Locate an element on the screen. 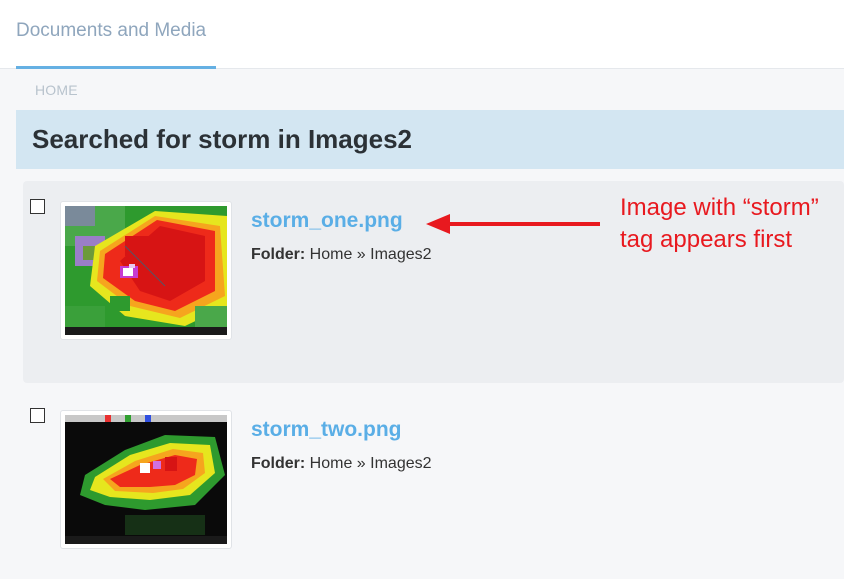 The image size is (844, 579). file-link-storm-one: storm_one.png is located at coordinates (327, 221).